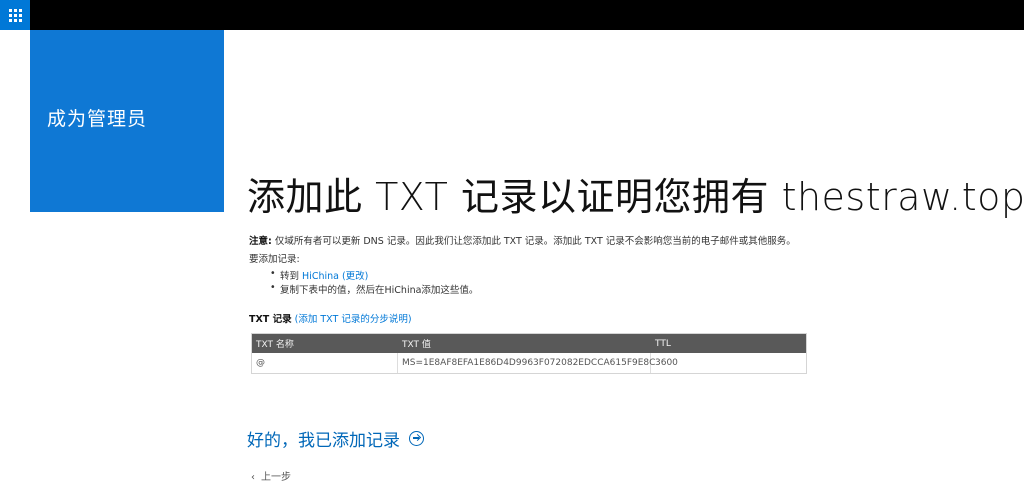 The width and height of the screenshot is (1024, 497). What do you see at coordinates (353, 319) in the screenshot?
I see `txt-help-link: (添加 TXT 记录的分步说明)` at bounding box center [353, 319].